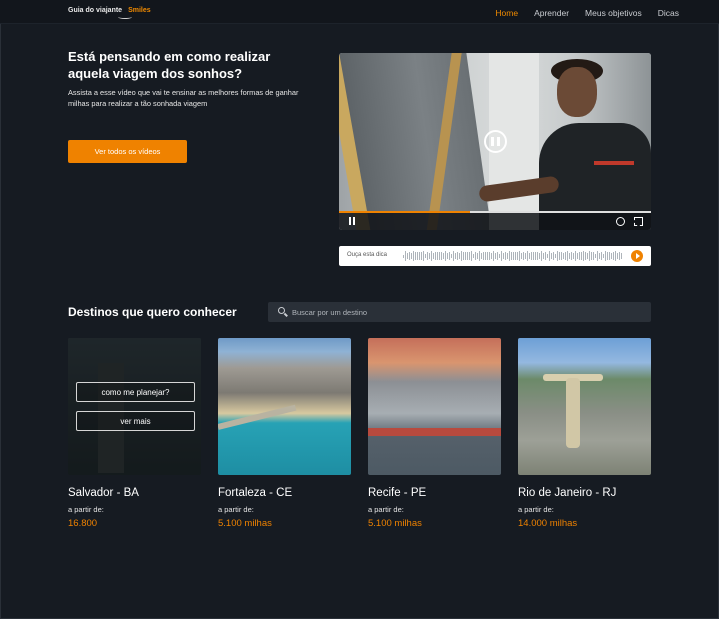  I want to click on nav-home: Home, so click(506, 13).